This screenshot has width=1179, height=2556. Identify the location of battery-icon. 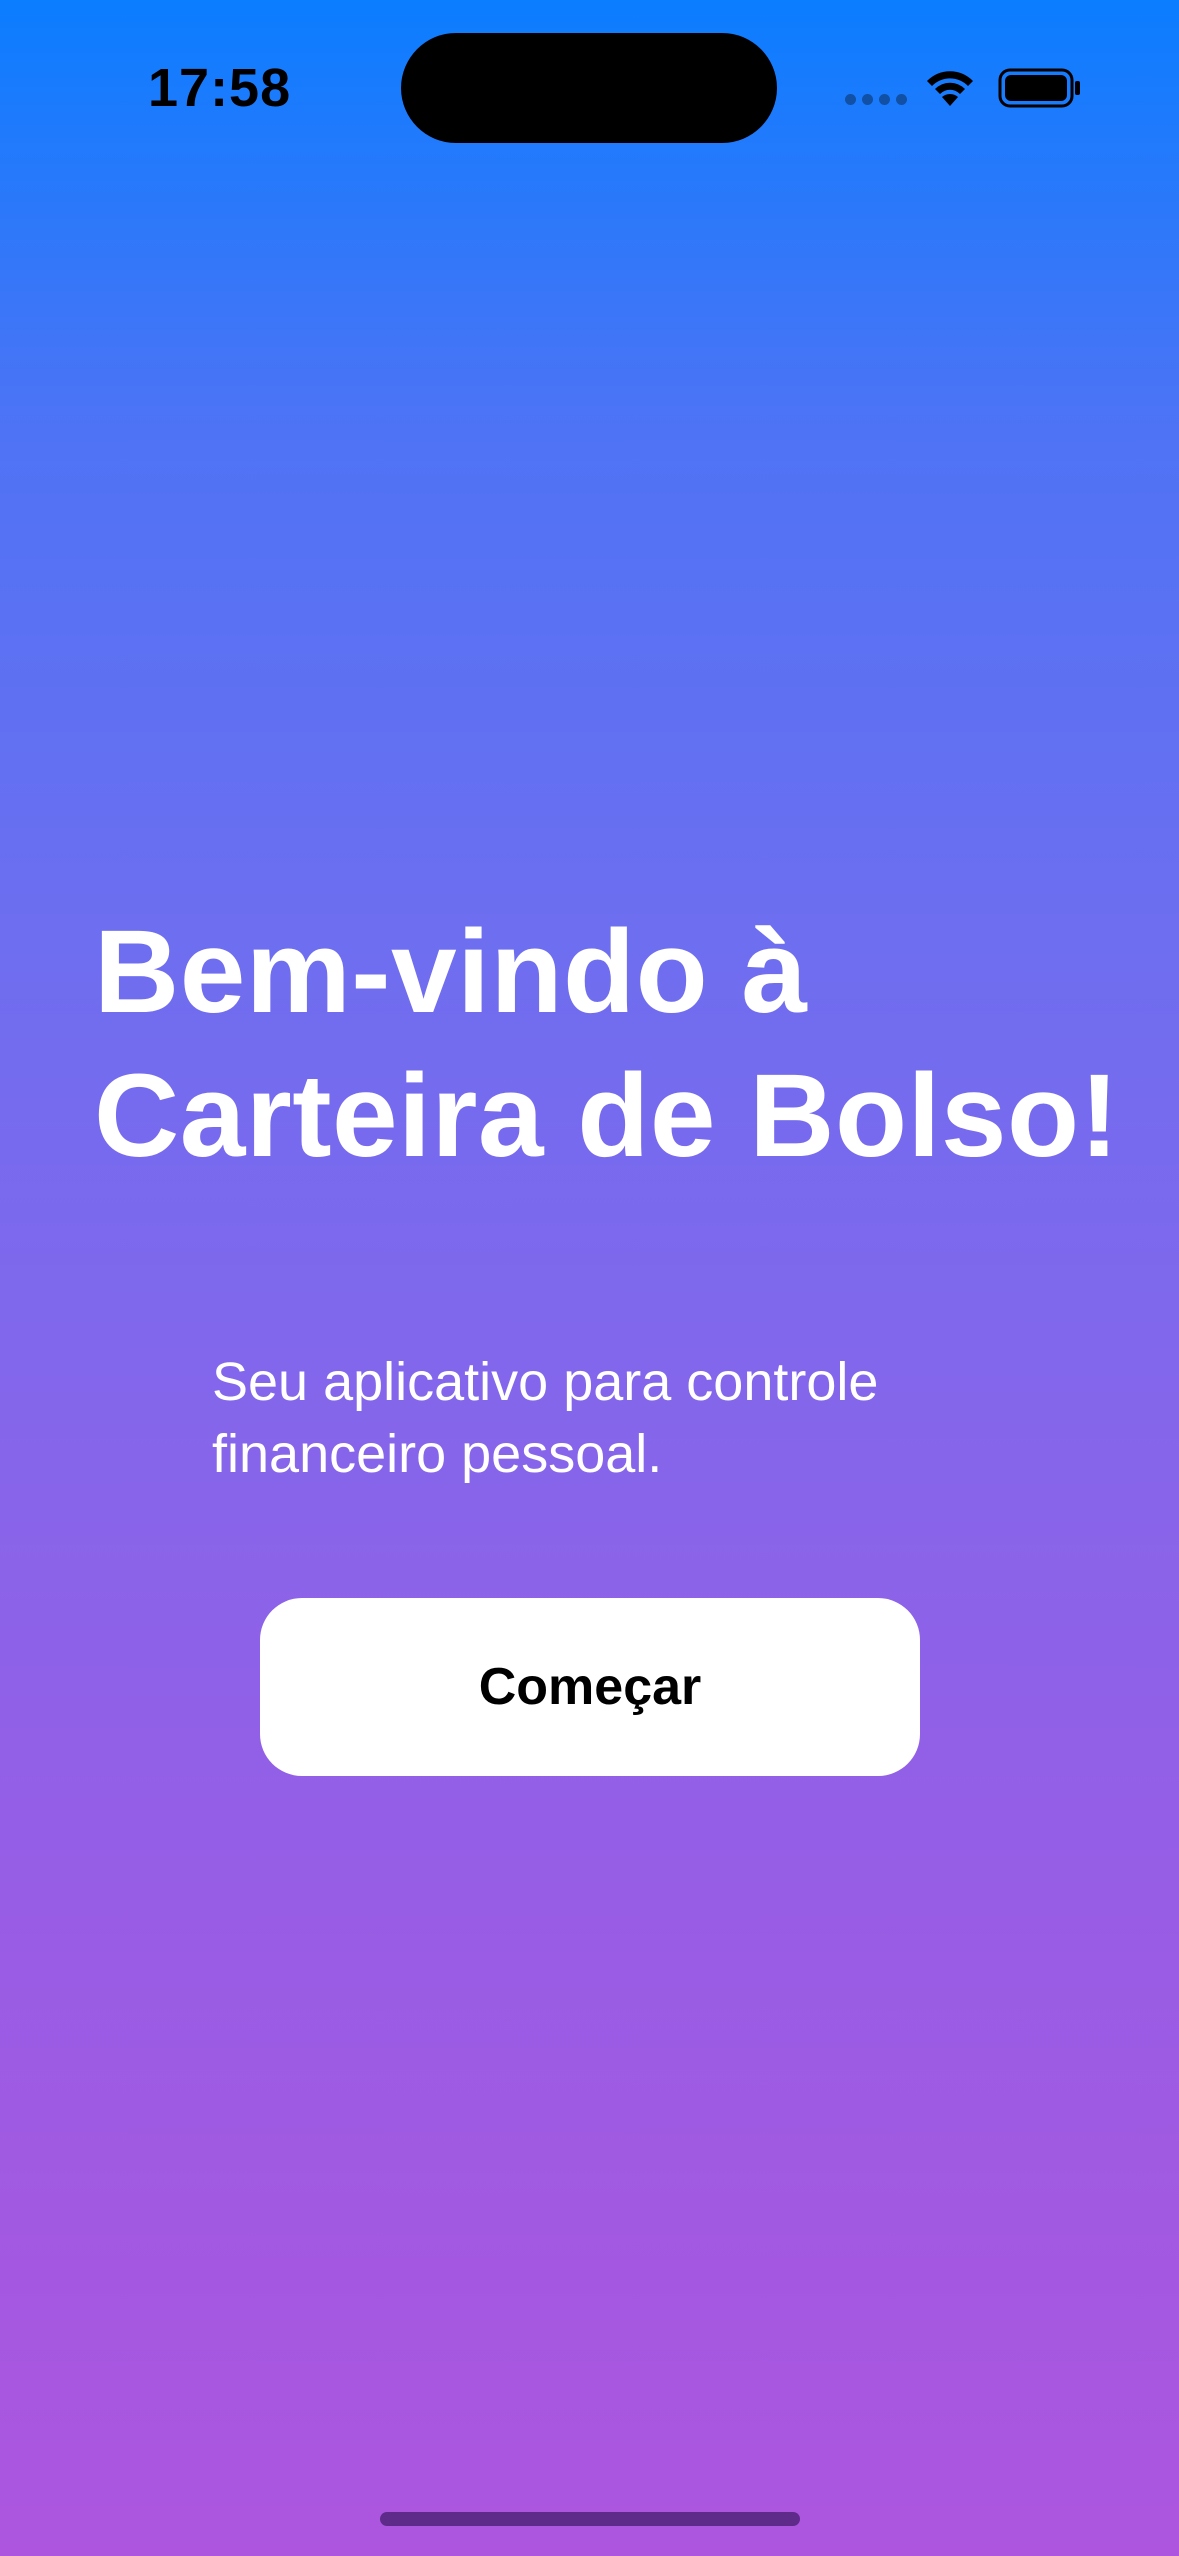
(1039, 88).